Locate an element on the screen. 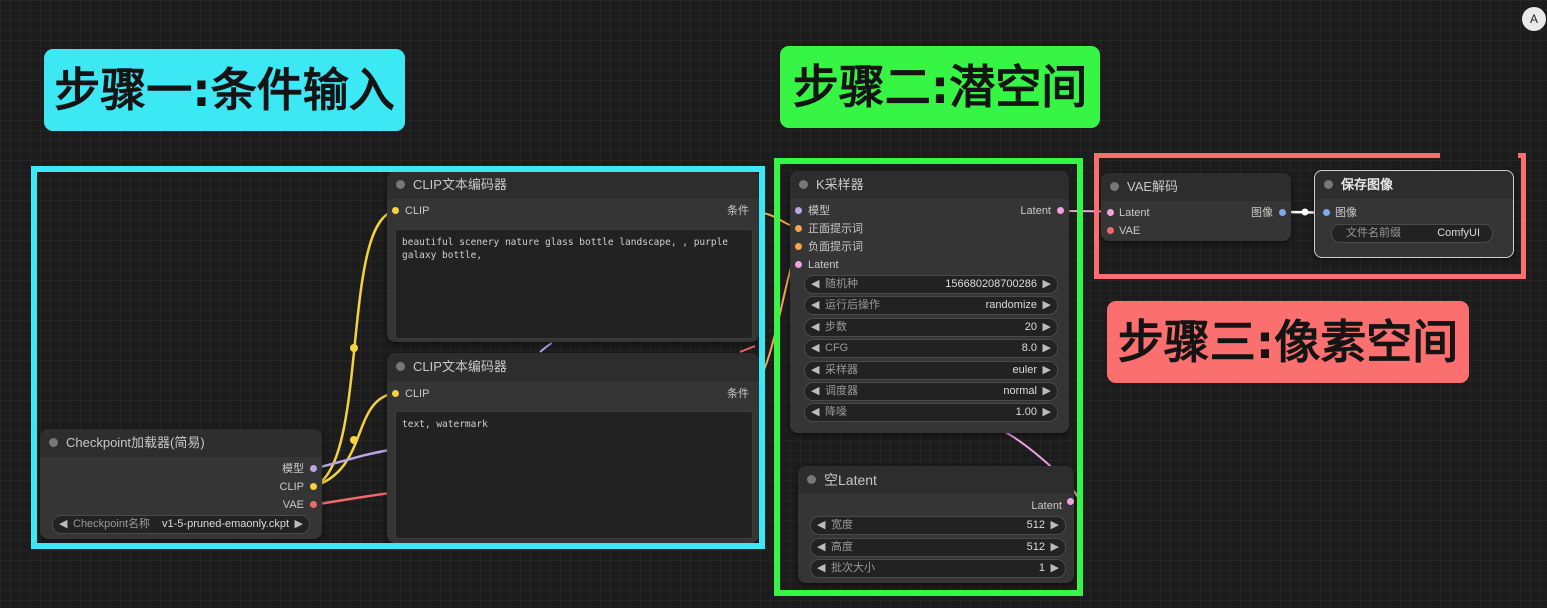  step-three-frame-top-right is located at coordinates (1522, 155).